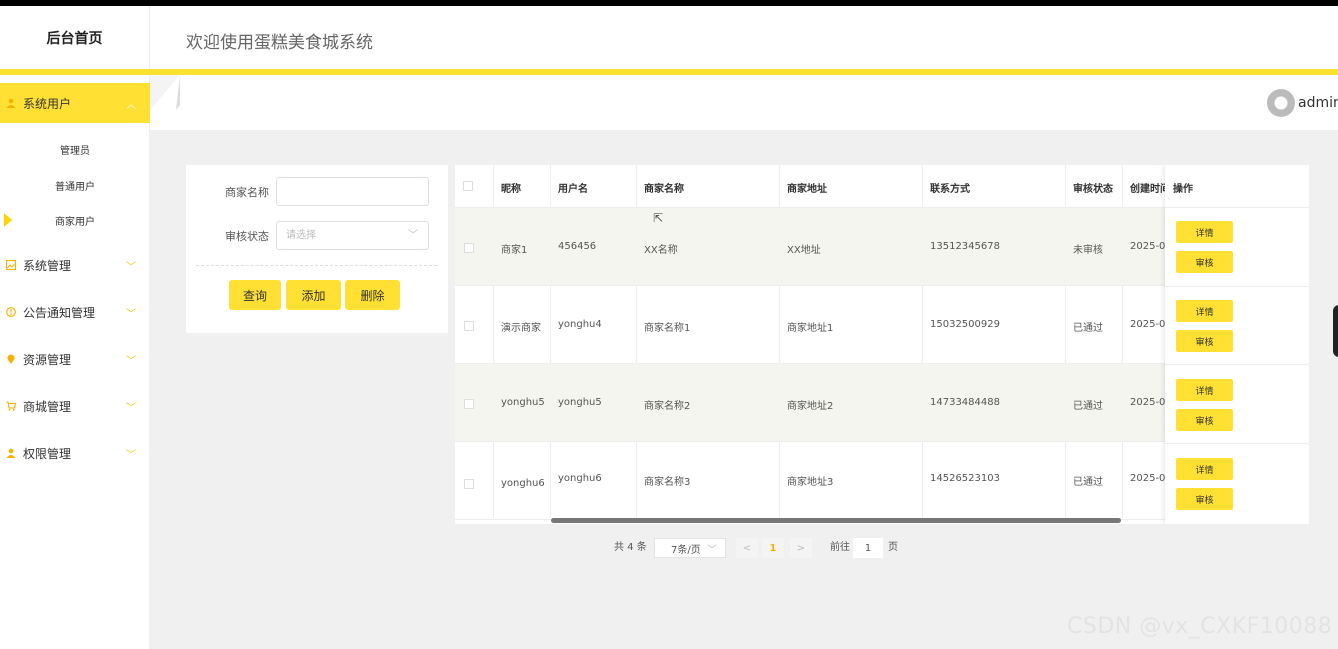 This screenshot has height=649, width=1338. What do you see at coordinates (1088, 250) in the screenshot?
I see `cell-audit-status: 未审核` at bounding box center [1088, 250].